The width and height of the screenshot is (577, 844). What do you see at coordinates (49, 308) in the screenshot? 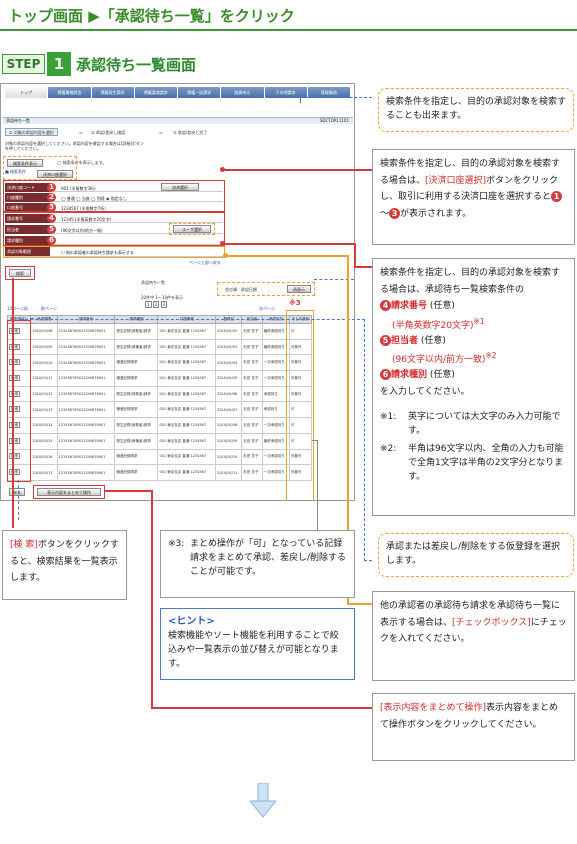
I see `prev-page-link: 前ページ` at bounding box center [49, 308].